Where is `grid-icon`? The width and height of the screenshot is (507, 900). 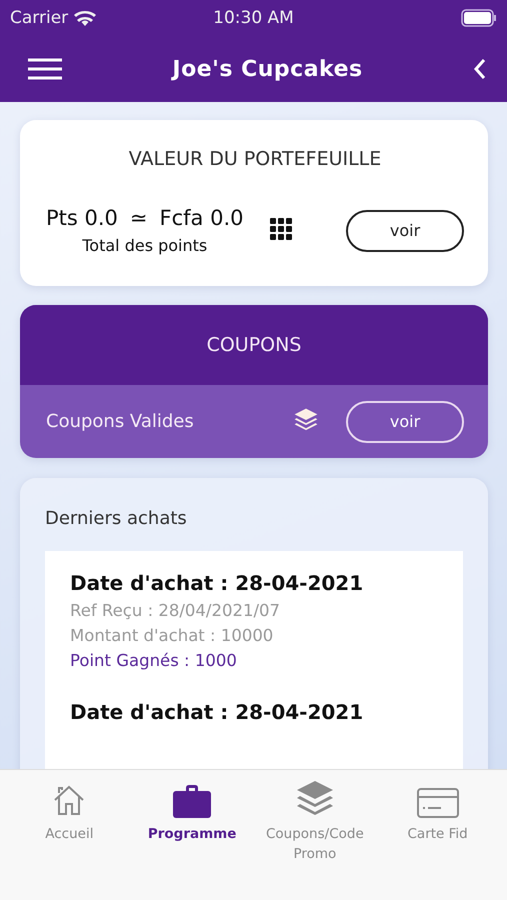
grid-icon is located at coordinates (281, 229).